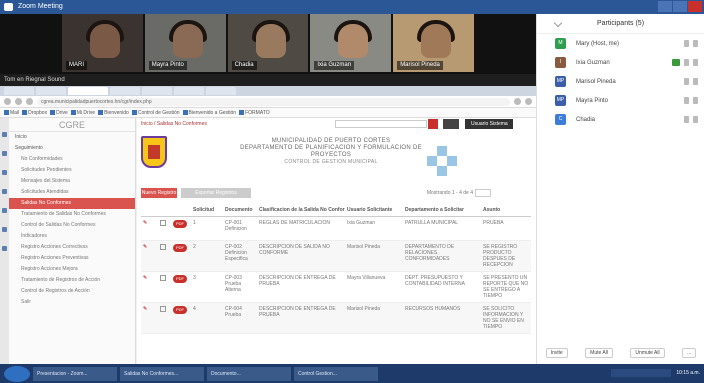 This screenshot has height=383, width=704. I want to click on column-header: Usuario Solicitante, so click(374, 210).